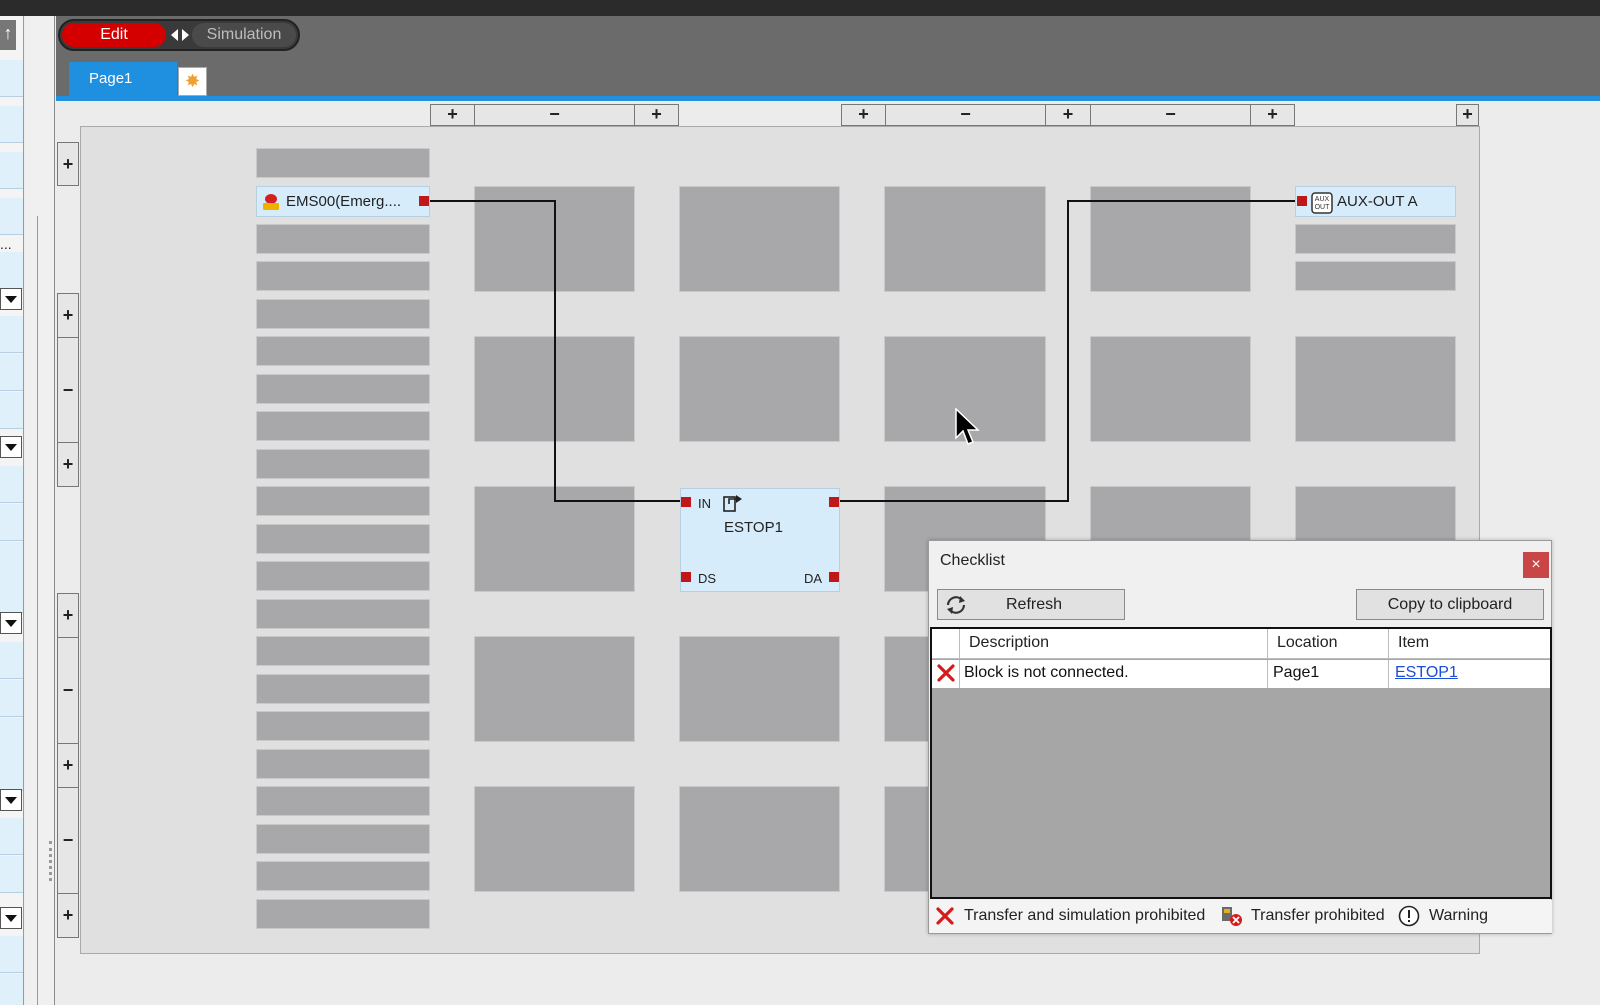 This screenshot has width=1600, height=1005. What do you see at coordinates (834, 577) in the screenshot?
I see `output-port-da` at bounding box center [834, 577].